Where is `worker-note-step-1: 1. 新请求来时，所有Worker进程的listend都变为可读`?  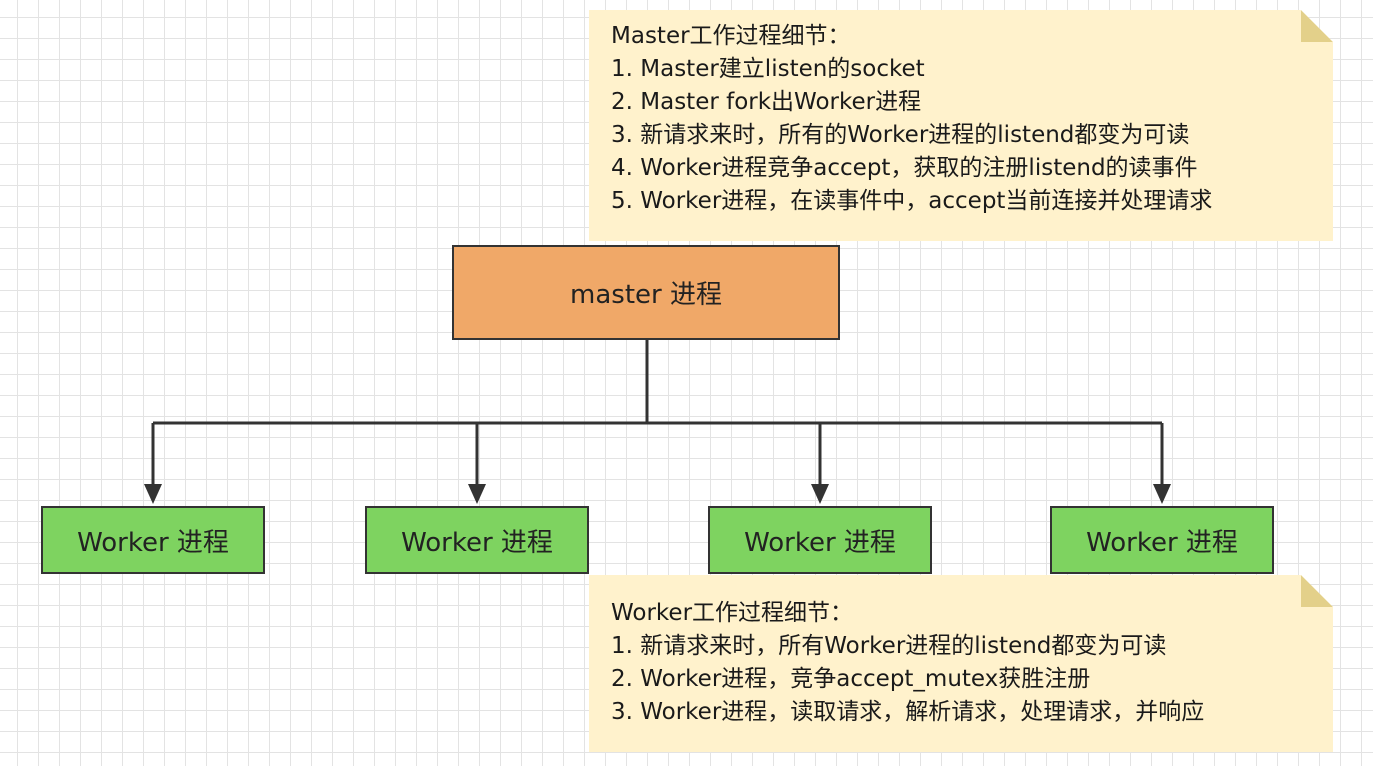
worker-note-step-1: 1. 新请求来时，所有Worker进程的listend都变为可读 is located at coordinates (889, 646).